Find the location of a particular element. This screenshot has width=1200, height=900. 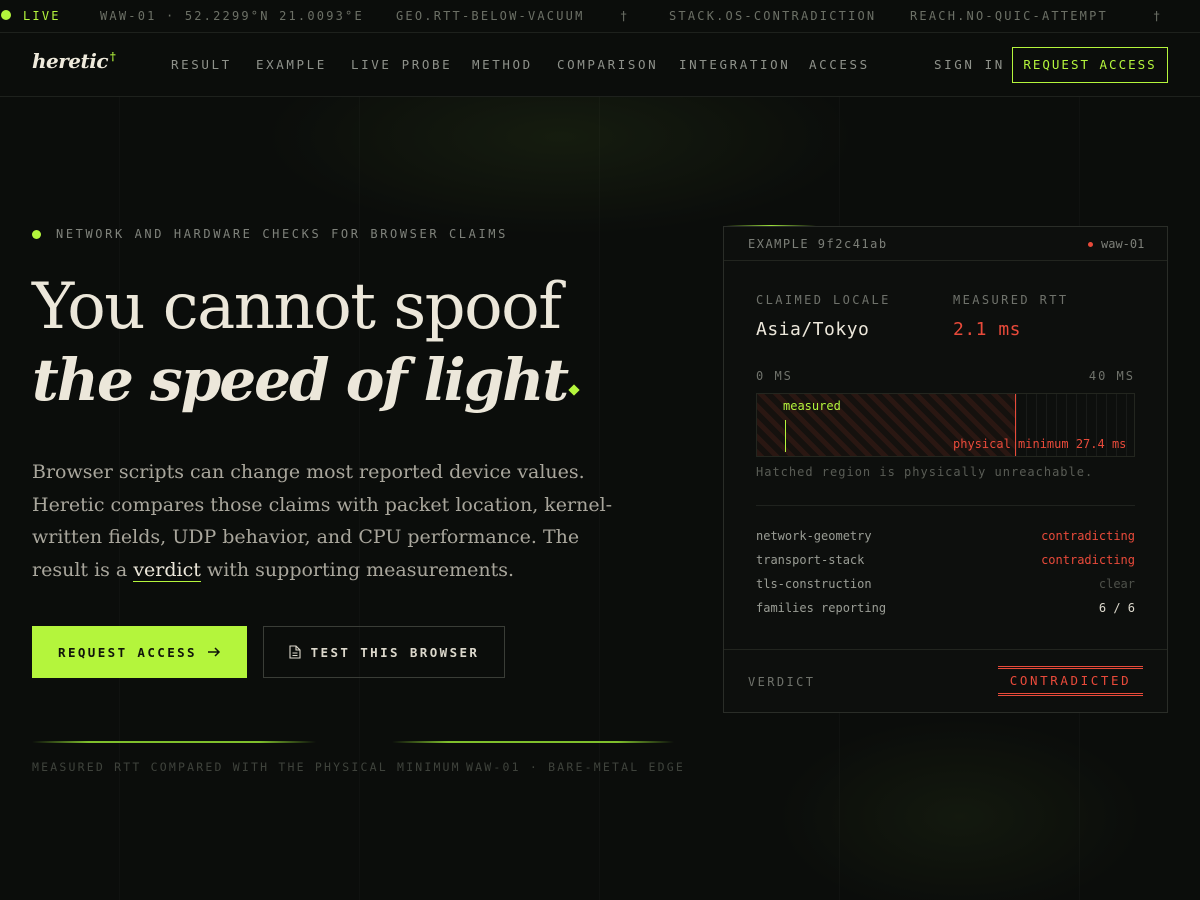

check-key: tls-construction is located at coordinates (814, 584).